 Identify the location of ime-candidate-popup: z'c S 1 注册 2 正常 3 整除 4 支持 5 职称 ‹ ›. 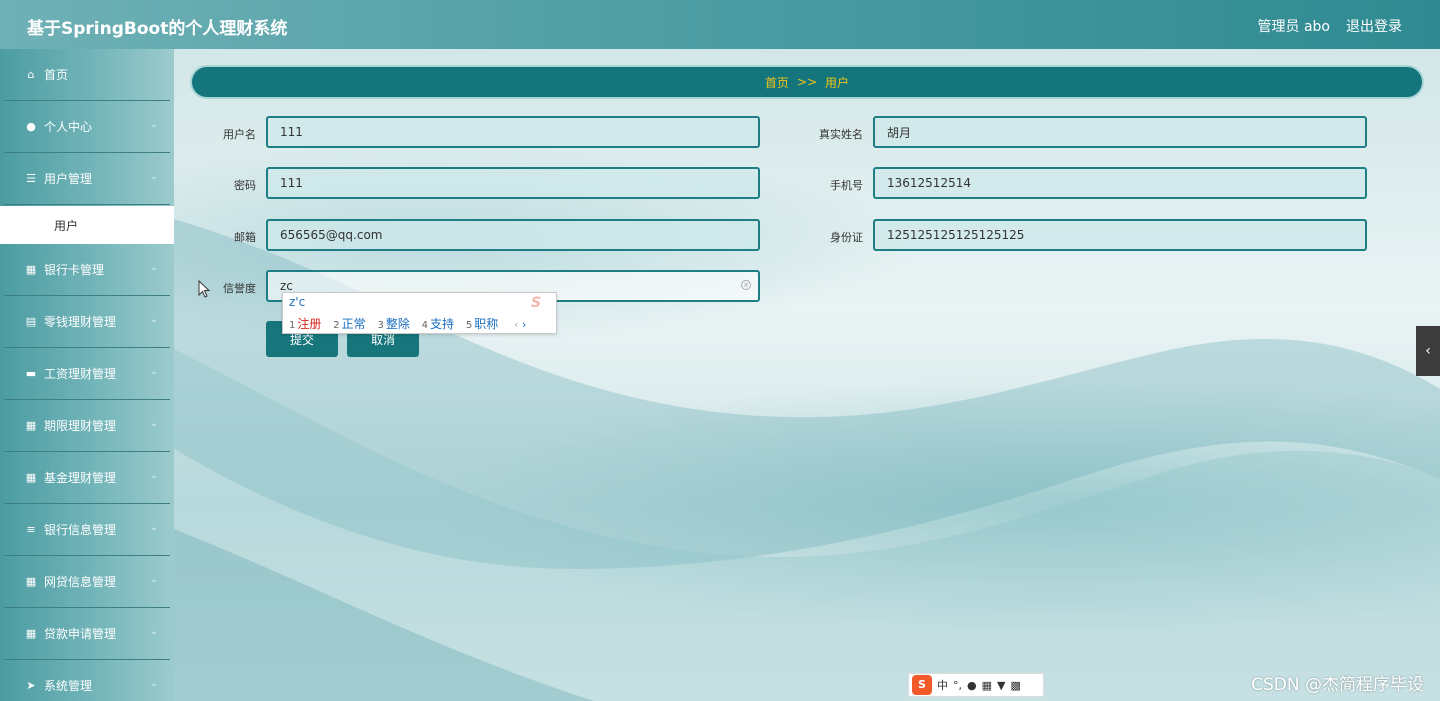
(419, 313).